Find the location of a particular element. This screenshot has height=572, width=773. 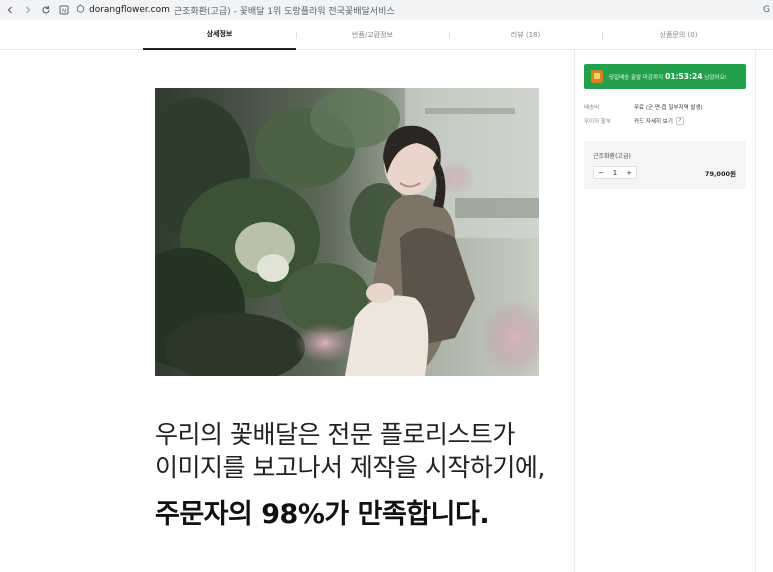

banner-prefix: 당일배송 출발 마감까지 is located at coordinates (636, 77).